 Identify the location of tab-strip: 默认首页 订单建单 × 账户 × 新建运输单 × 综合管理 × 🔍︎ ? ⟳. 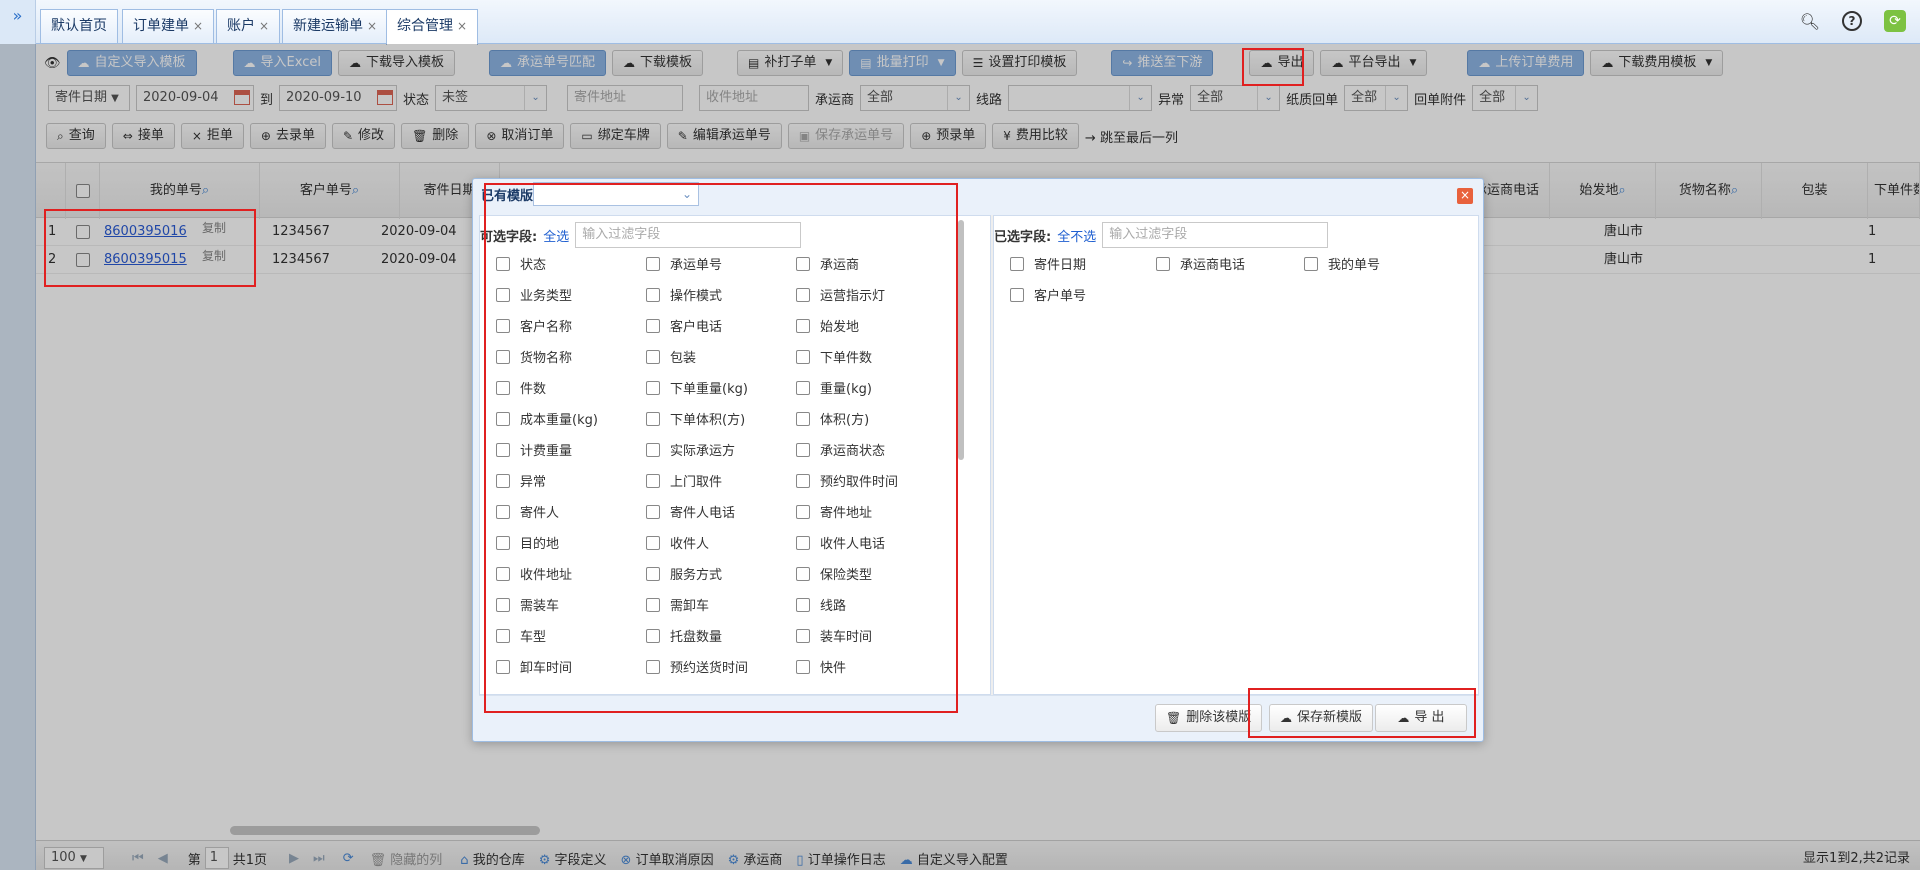
(978, 22).